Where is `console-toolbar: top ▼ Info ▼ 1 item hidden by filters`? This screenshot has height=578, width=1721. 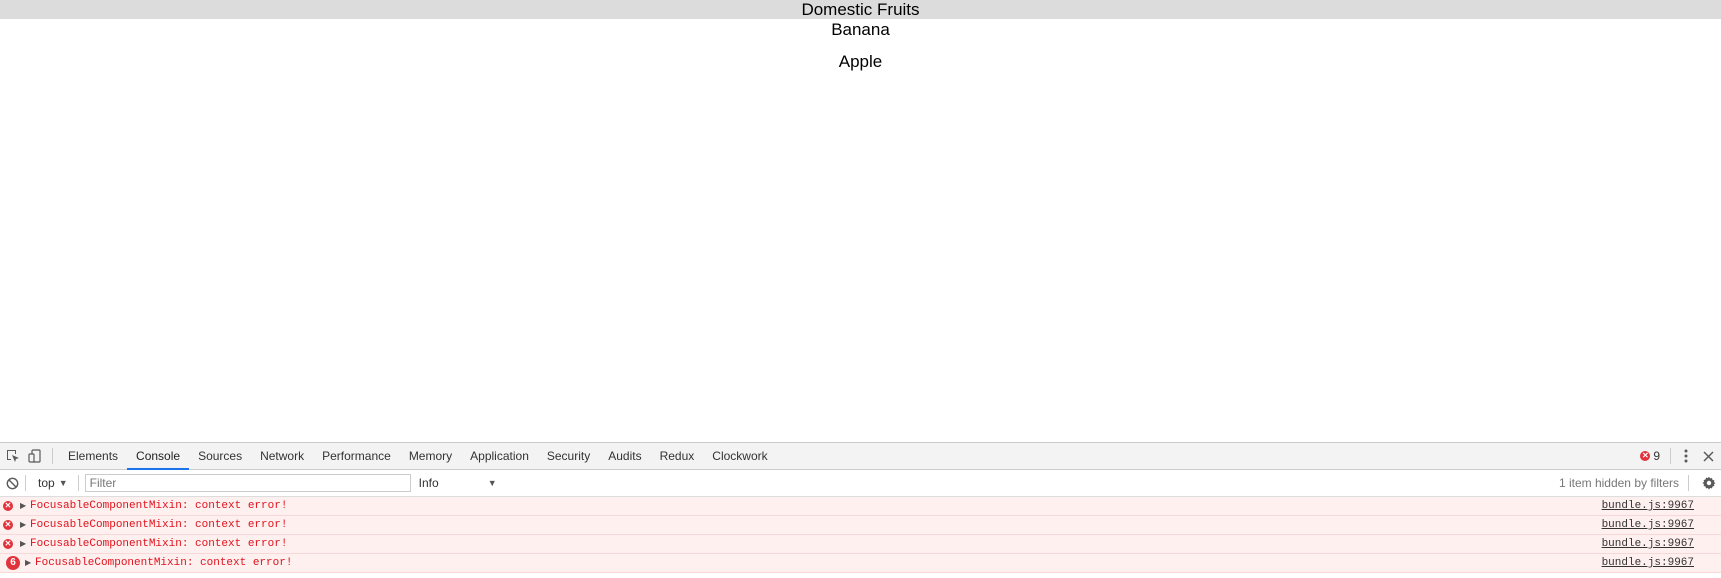 console-toolbar: top ▼ Info ▼ 1 item hidden by filters is located at coordinates (860, 483).